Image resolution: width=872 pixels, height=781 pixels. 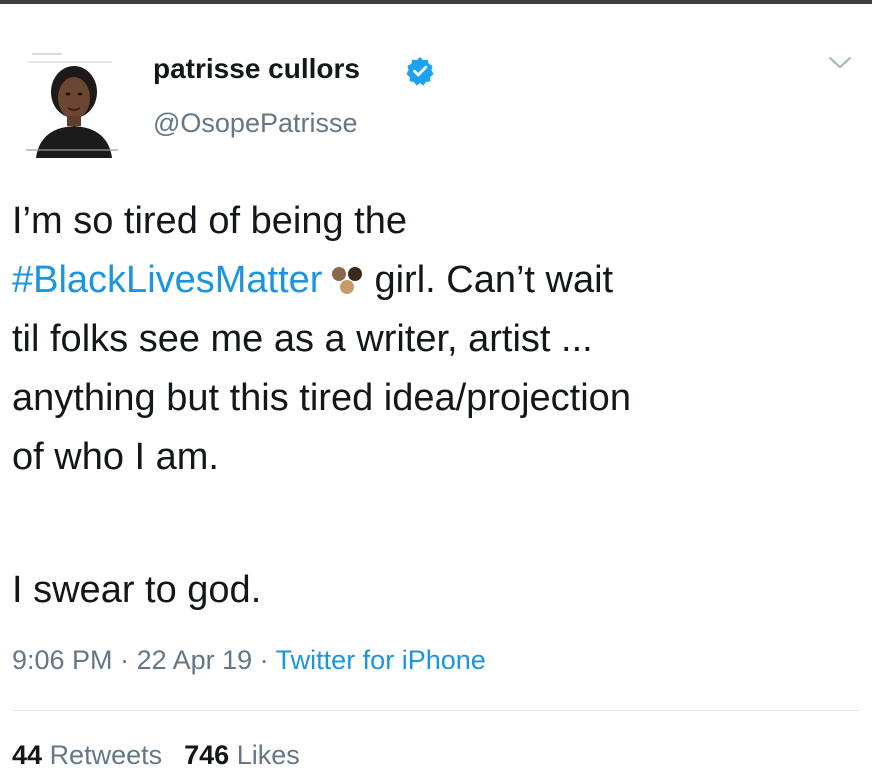 I want to click on avatar-image, so click(x=72, y=96).